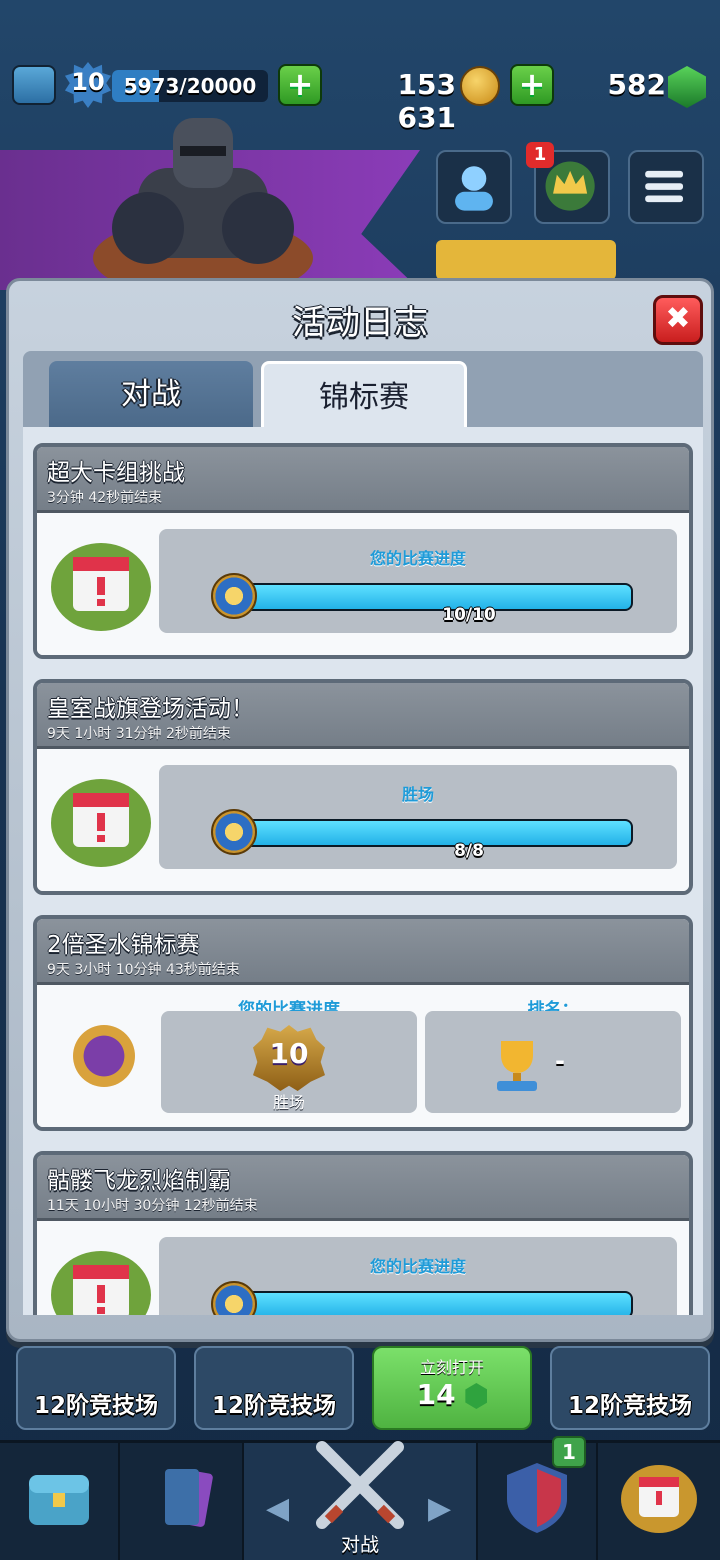  Describe the element at coordinates (569, 1452) in the screenshot. I see `clan-notification-badge: 1` at that location.